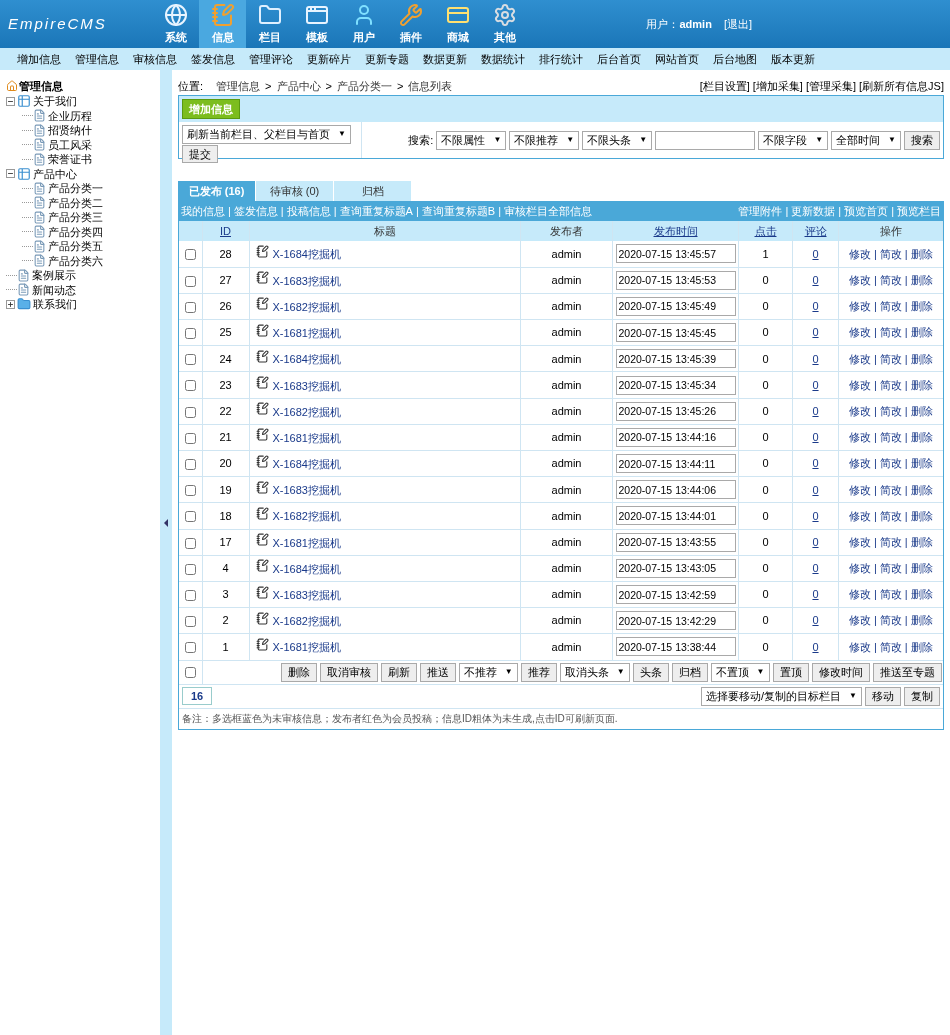 The width and height of the screenshot is (950, 1035). What do you see at coordinates (225, 384) in the screenshot?
I see `id-link: 23` at bounding box center [225, 384].